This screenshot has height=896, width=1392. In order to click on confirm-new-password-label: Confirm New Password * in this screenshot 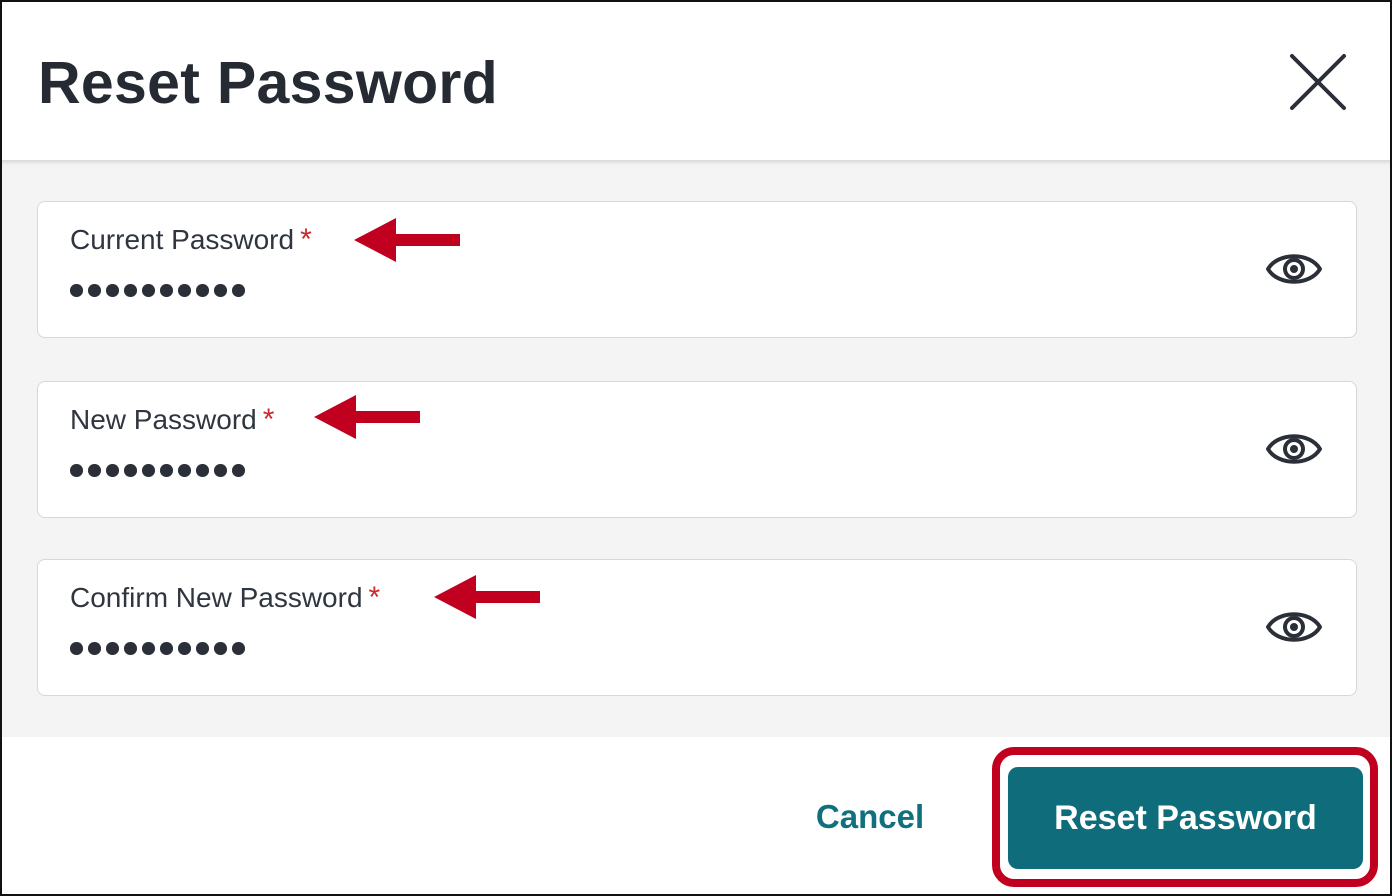, I will do `click(225, 598)`.